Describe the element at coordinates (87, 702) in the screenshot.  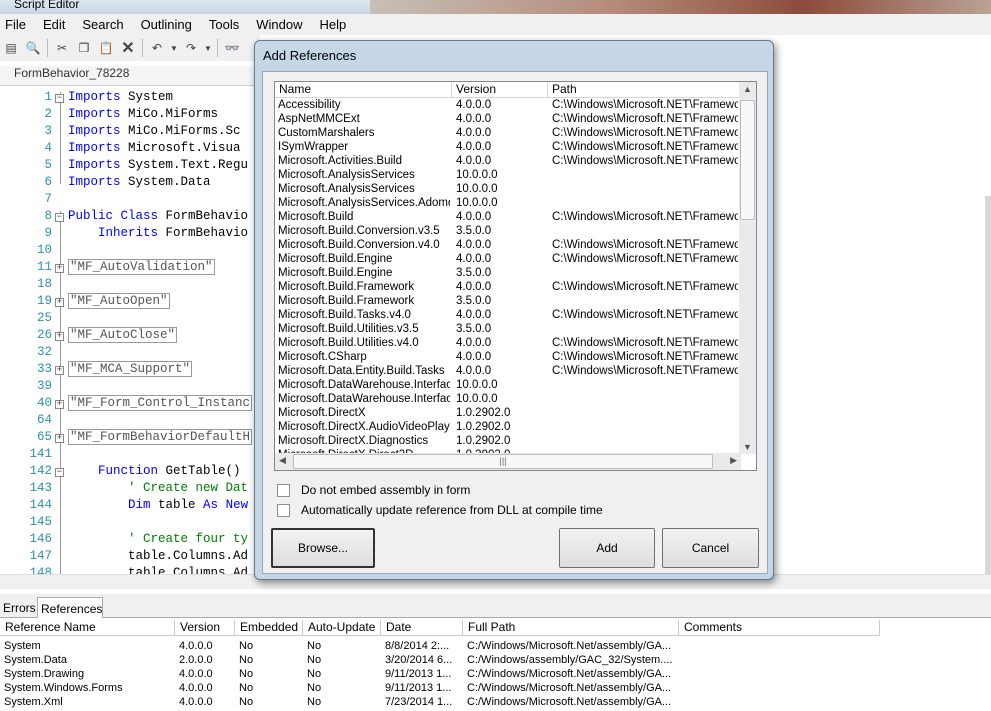
I see `grid-cell: System.Xml` at that location.